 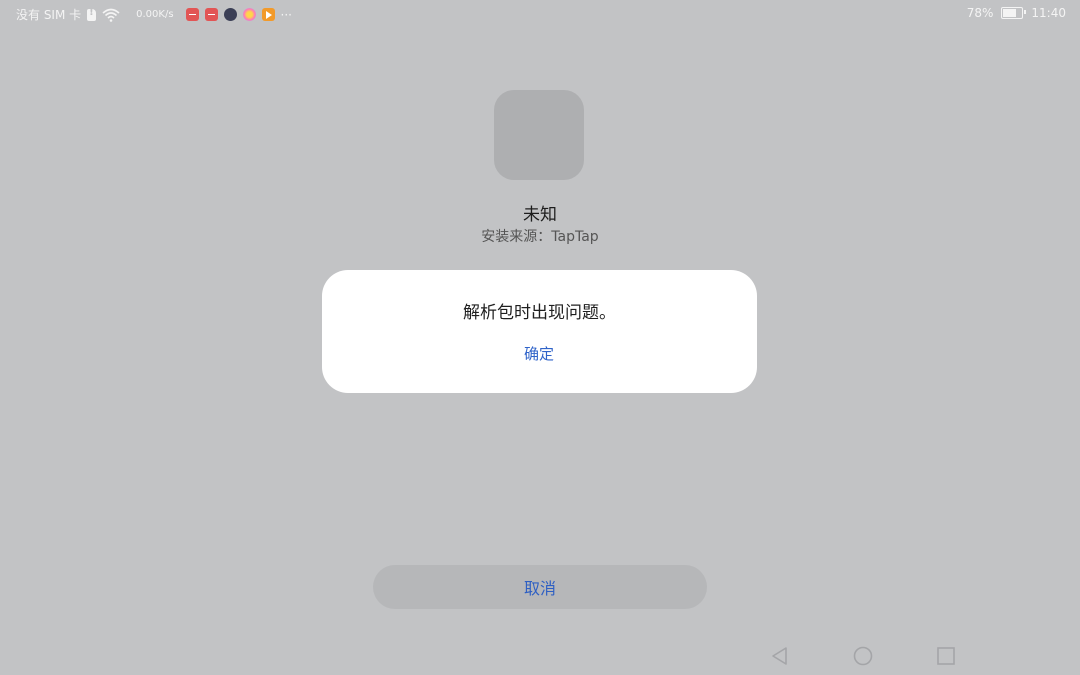 I want to click on app-name: 未知, so click(x=540, y=215).